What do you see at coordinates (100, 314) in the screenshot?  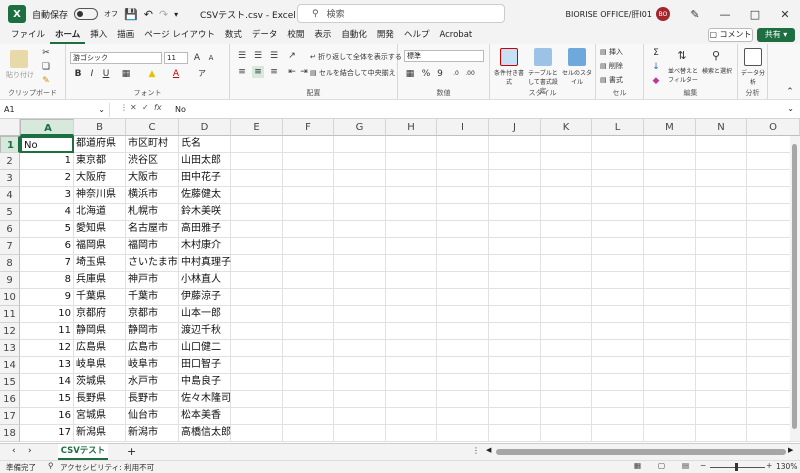 I see `cell: 京都府` at bounding box center [100, 314].